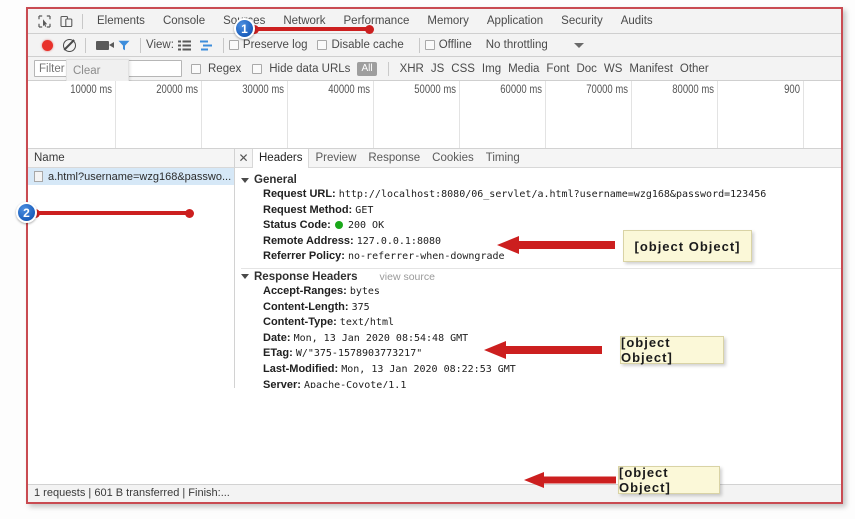 This screenshot has height=519, width=855. What do you see at coordinates (278, 353) in the screenshot?
I see `header-key: ETag:` at bounding box center [278, 353].